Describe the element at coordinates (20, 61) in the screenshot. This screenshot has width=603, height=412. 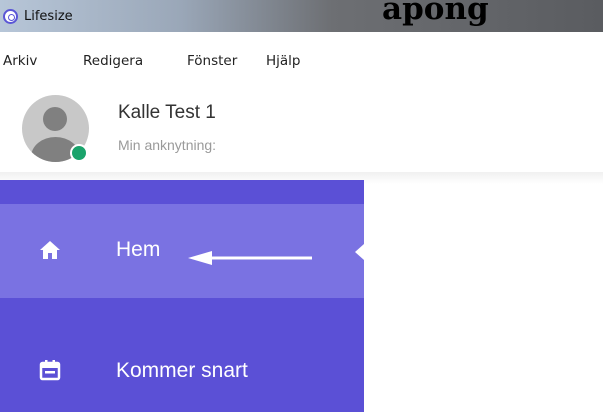
I see `menu-arkiv: Arkiv` at that location.